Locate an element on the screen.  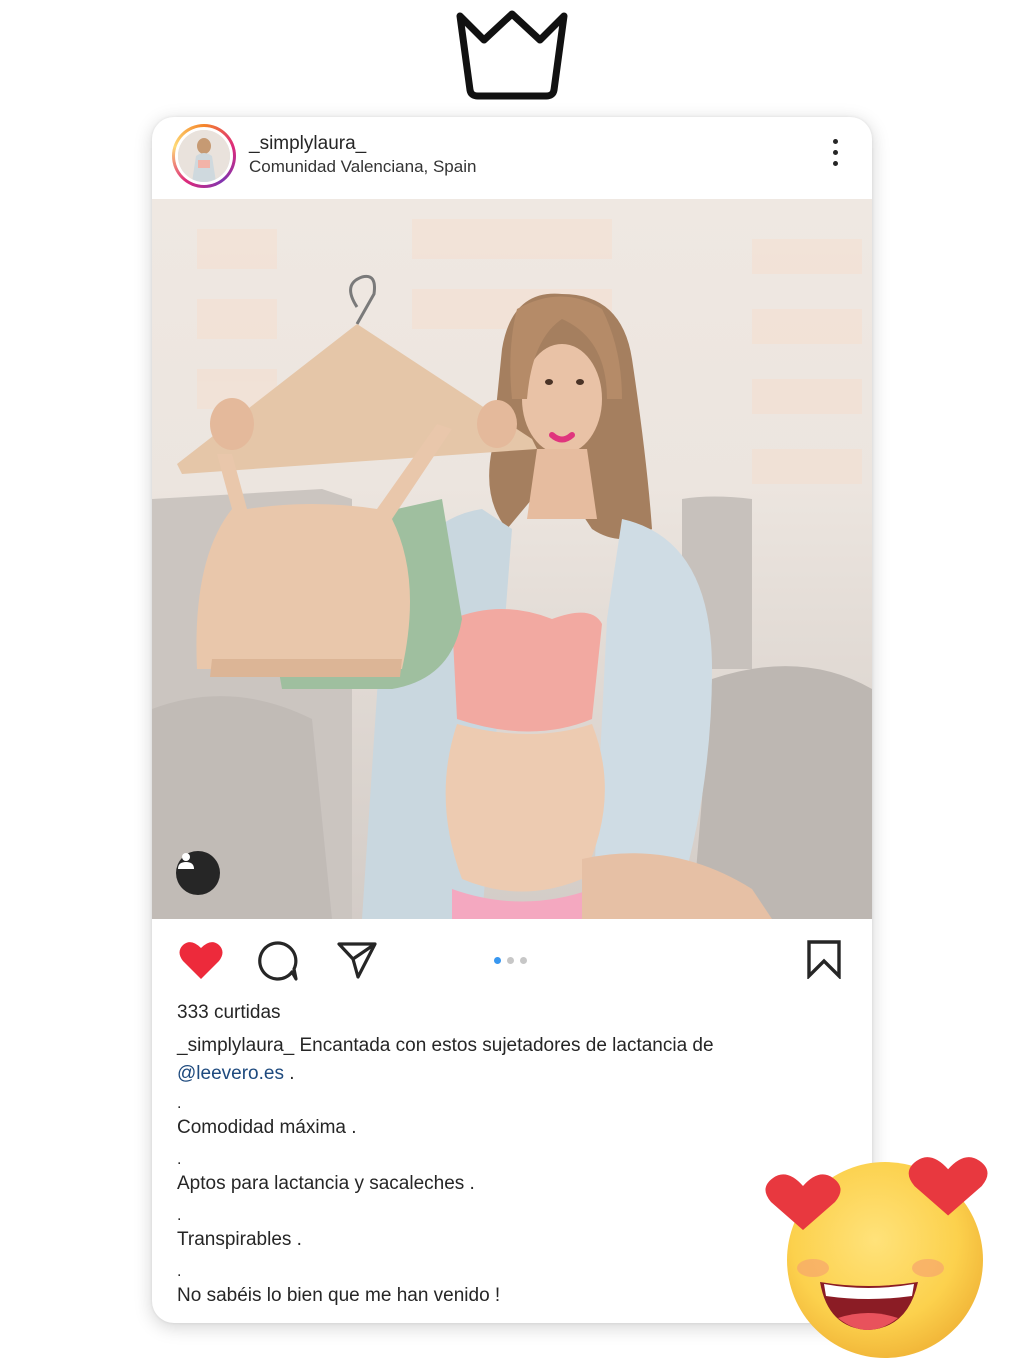
carousel-indicator is located at coordinates (510, 960).